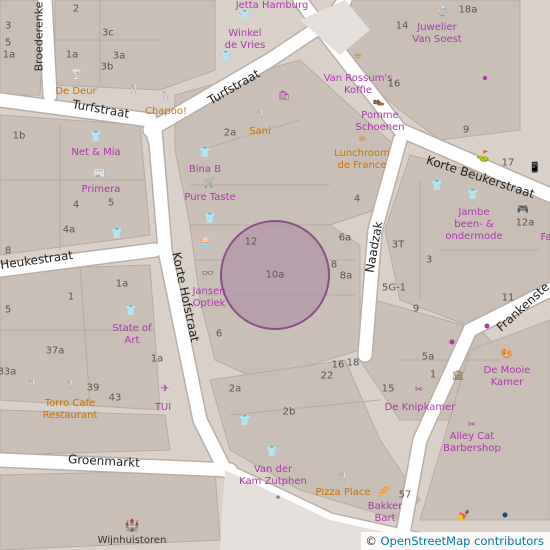  What do you see at coordinates (115, 398) in the screenshot?
I see `house-number: 43` at bounding box center [115, 398].